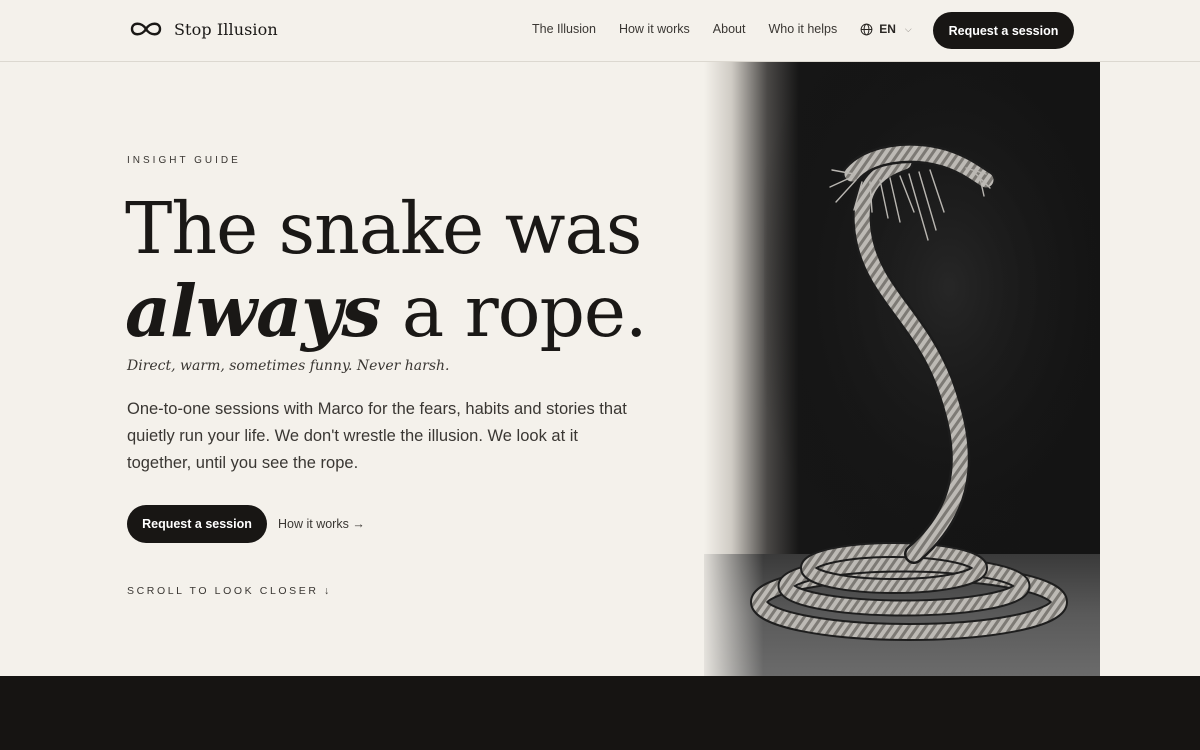  I want to click on nav-item-who-it-helps: Who it helps, so click(802, 29).